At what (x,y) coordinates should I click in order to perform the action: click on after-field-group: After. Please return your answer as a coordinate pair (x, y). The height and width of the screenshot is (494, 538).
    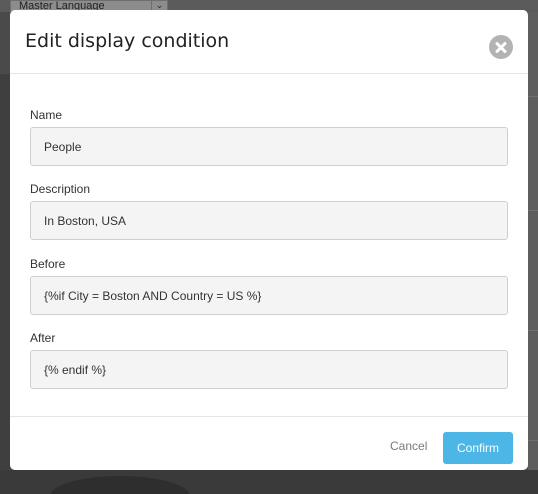
    Looking at the image, I should click on (269, 360).